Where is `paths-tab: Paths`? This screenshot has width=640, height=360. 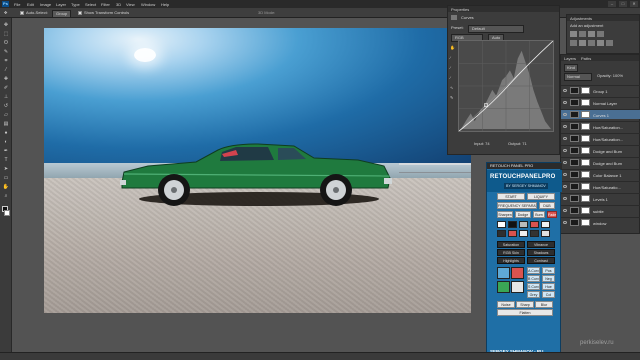 paths-tab: Paths is located at coordinates (586, 58).